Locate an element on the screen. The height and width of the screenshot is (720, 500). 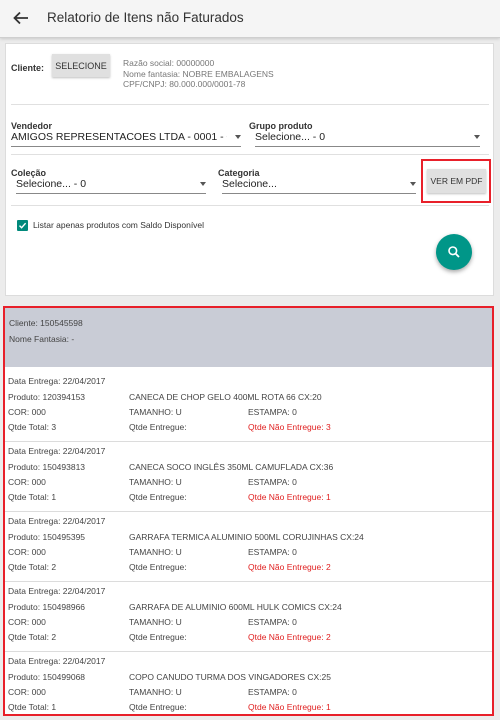
colecao-select: Selecione... - 0 is located at coordinates (111, 185).